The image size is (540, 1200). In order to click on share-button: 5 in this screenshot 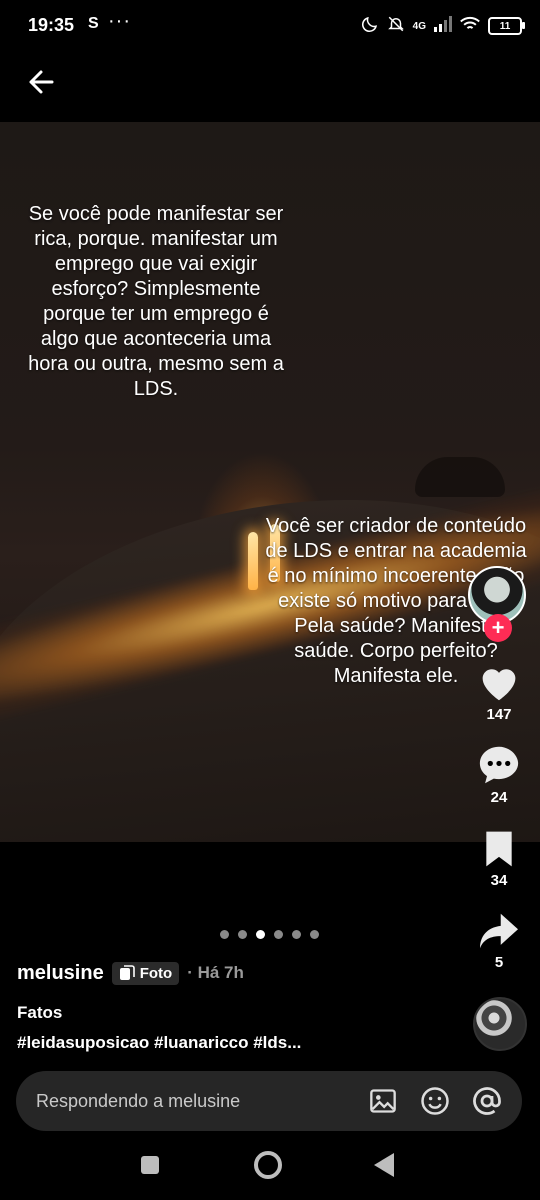, I will do `click(499, 941)`.